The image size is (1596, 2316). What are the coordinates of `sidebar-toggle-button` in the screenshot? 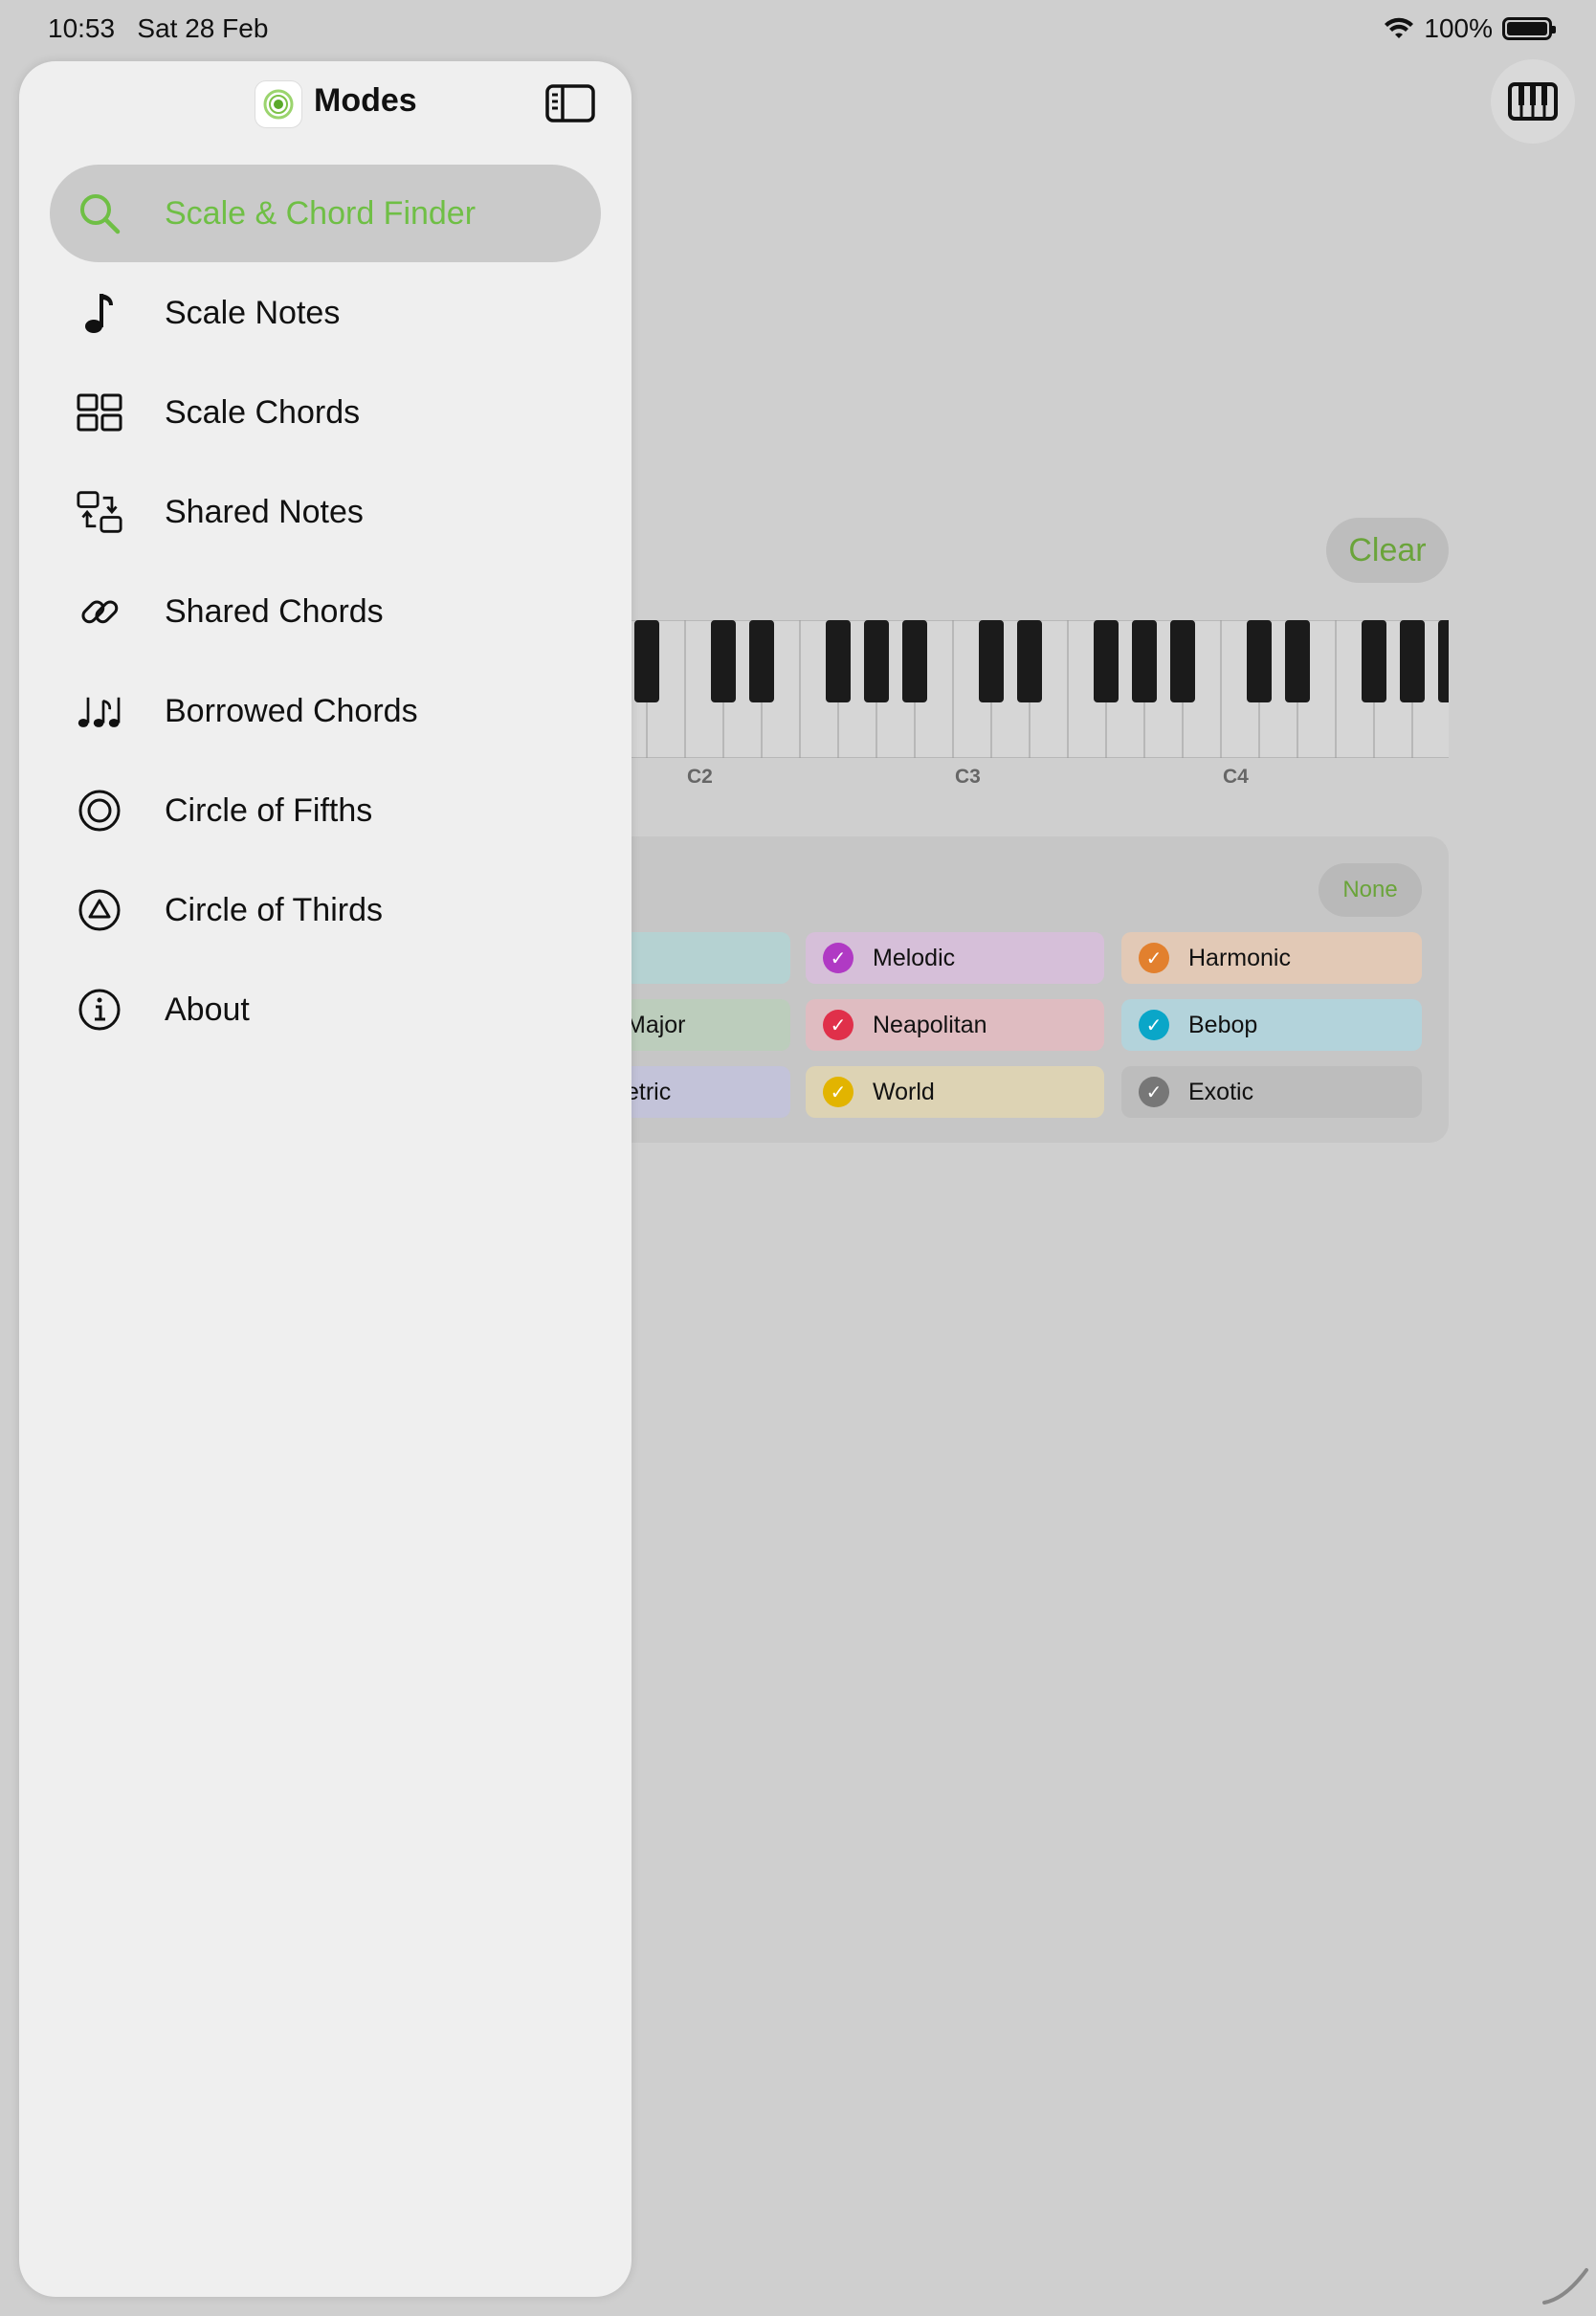 It's located at (570, 105).